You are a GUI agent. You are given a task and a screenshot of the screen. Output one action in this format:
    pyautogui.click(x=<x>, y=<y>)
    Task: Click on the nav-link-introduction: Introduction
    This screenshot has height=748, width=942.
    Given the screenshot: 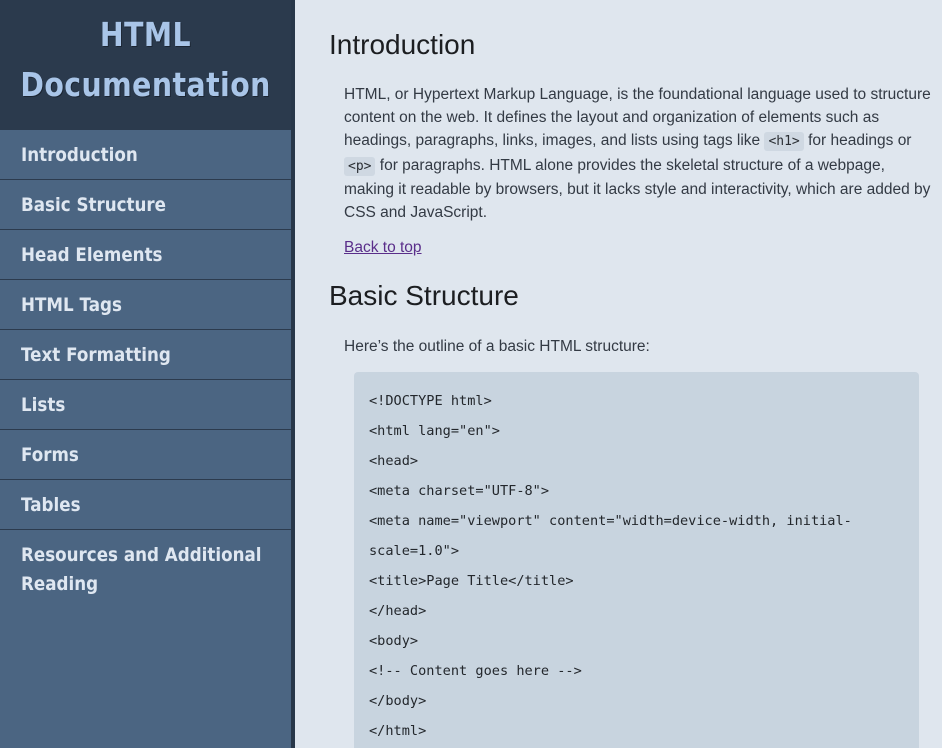 What is the action you would take?
    pyautogui.click(x=130, y=155)
    